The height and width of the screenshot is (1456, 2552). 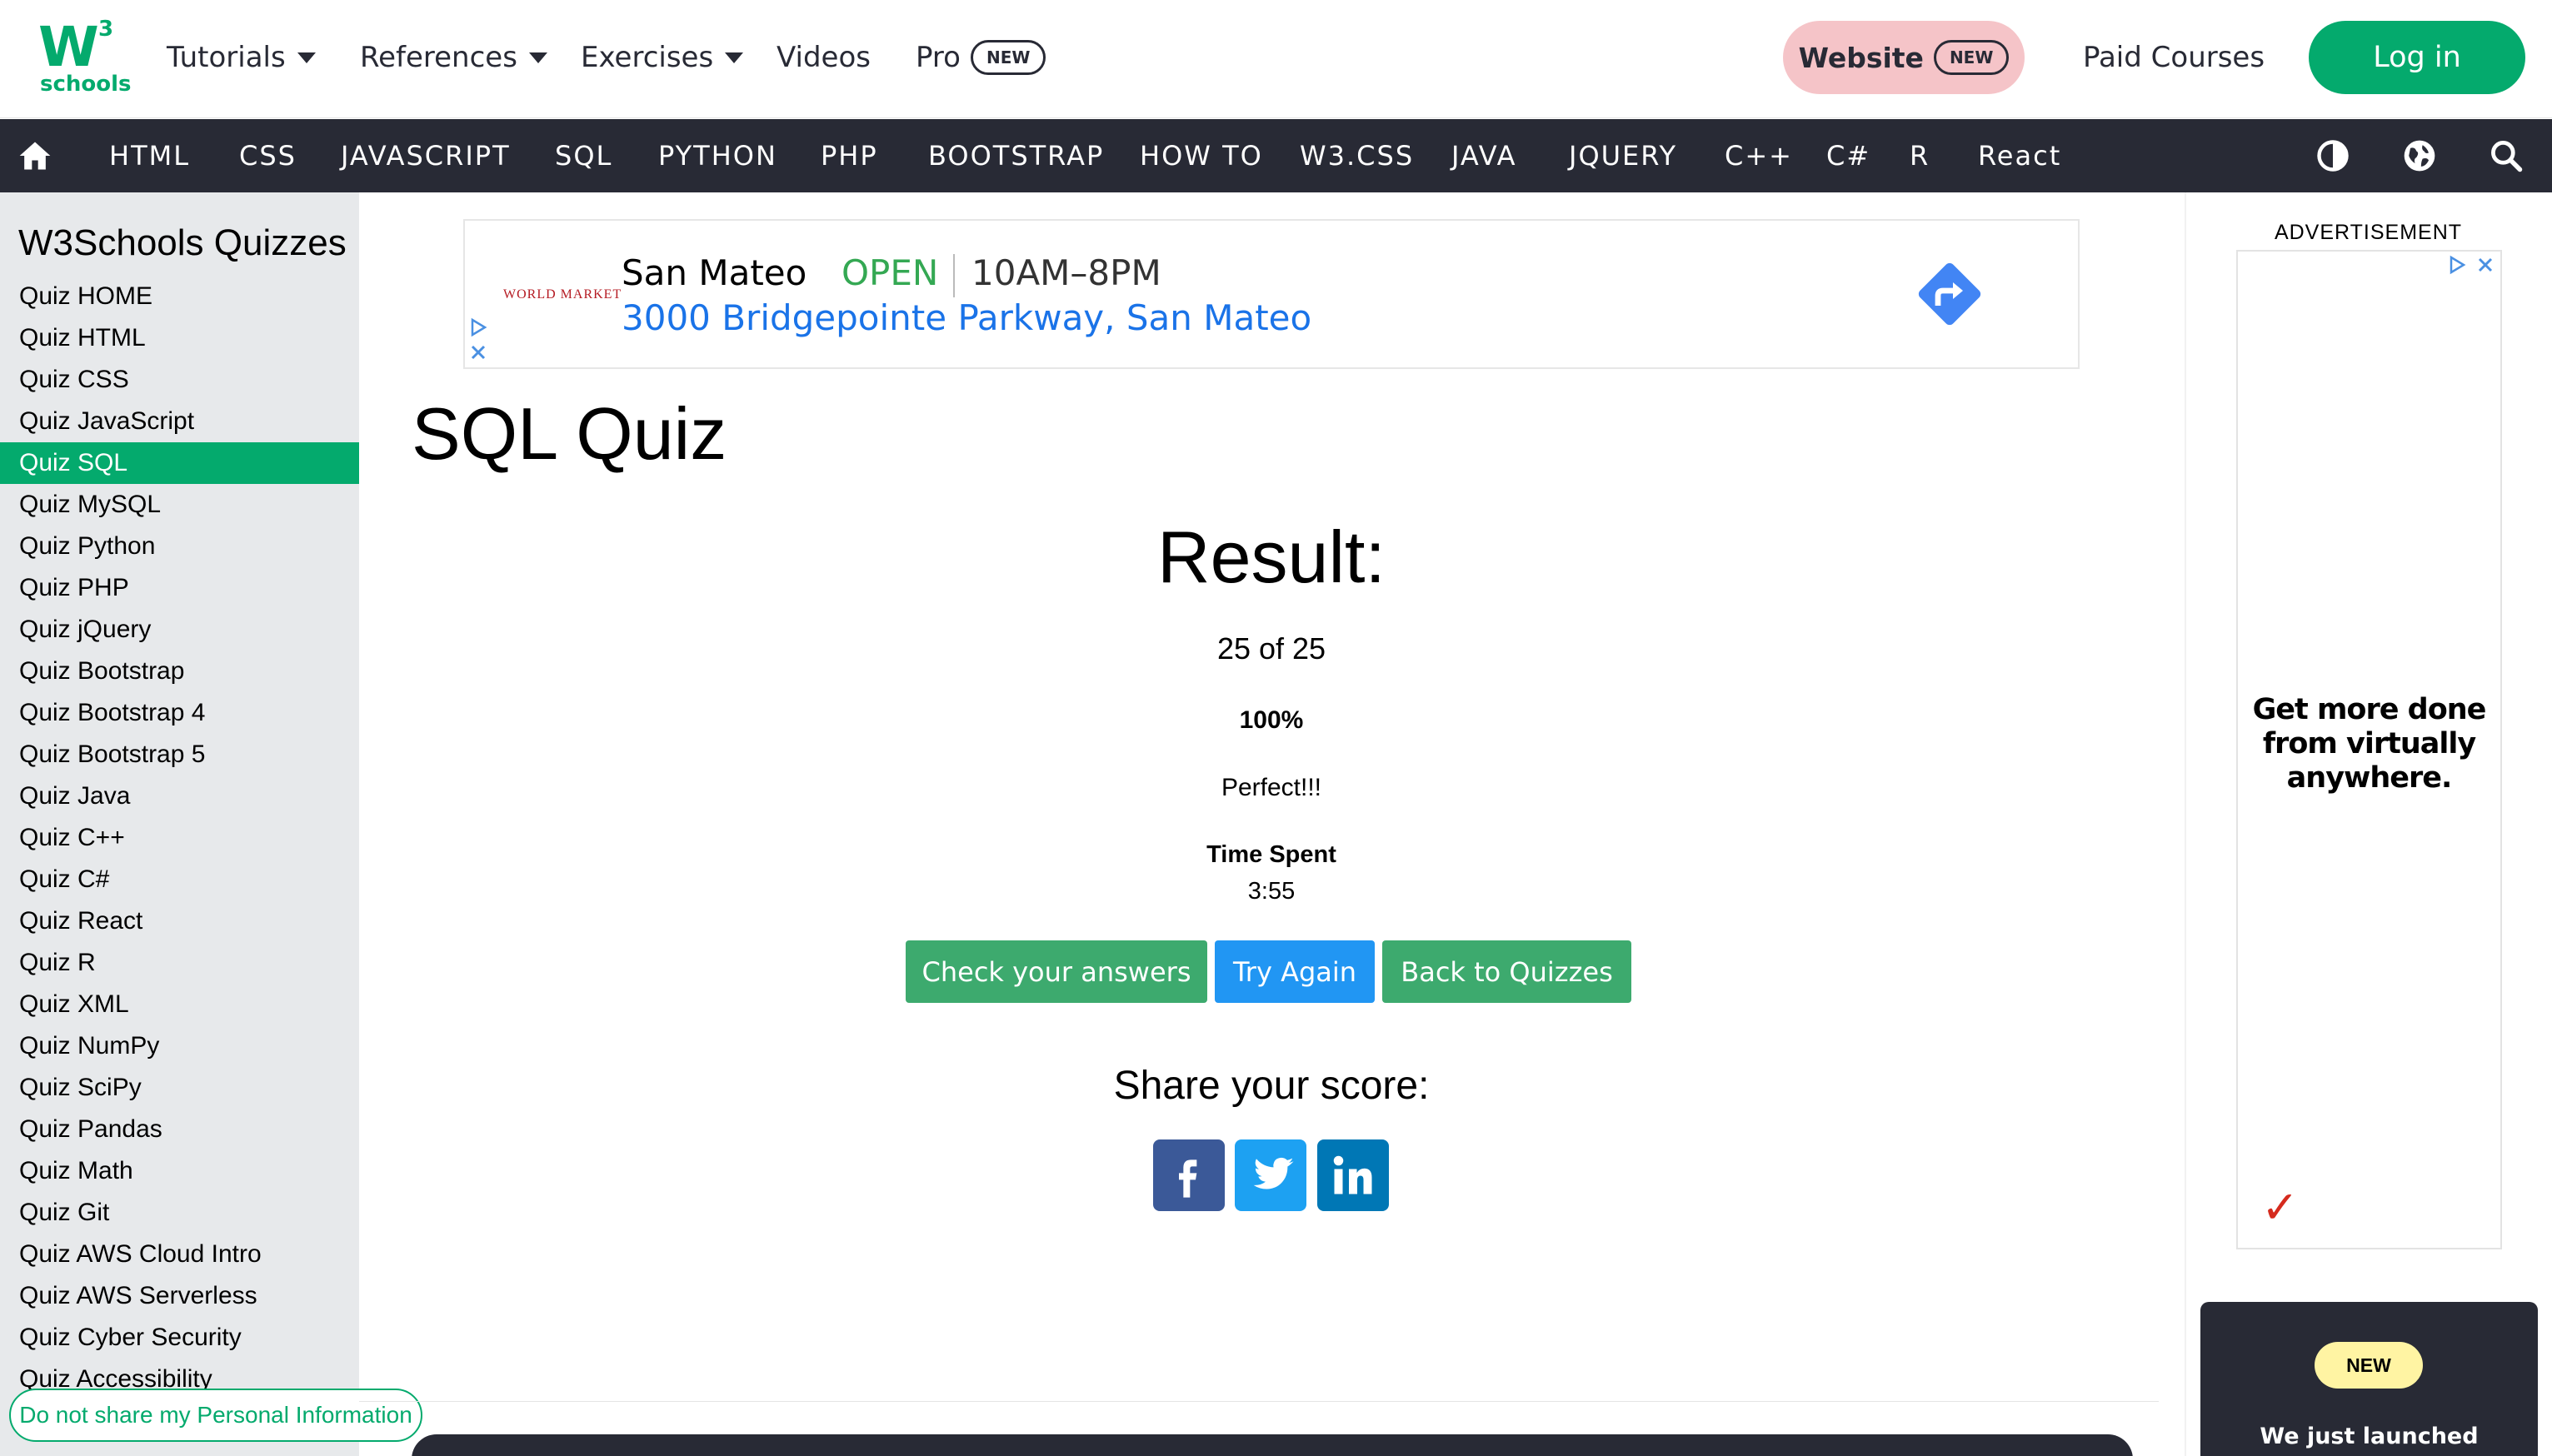 I want to click on check-answers-button: Check your answers, so click(x=1056, y=971).